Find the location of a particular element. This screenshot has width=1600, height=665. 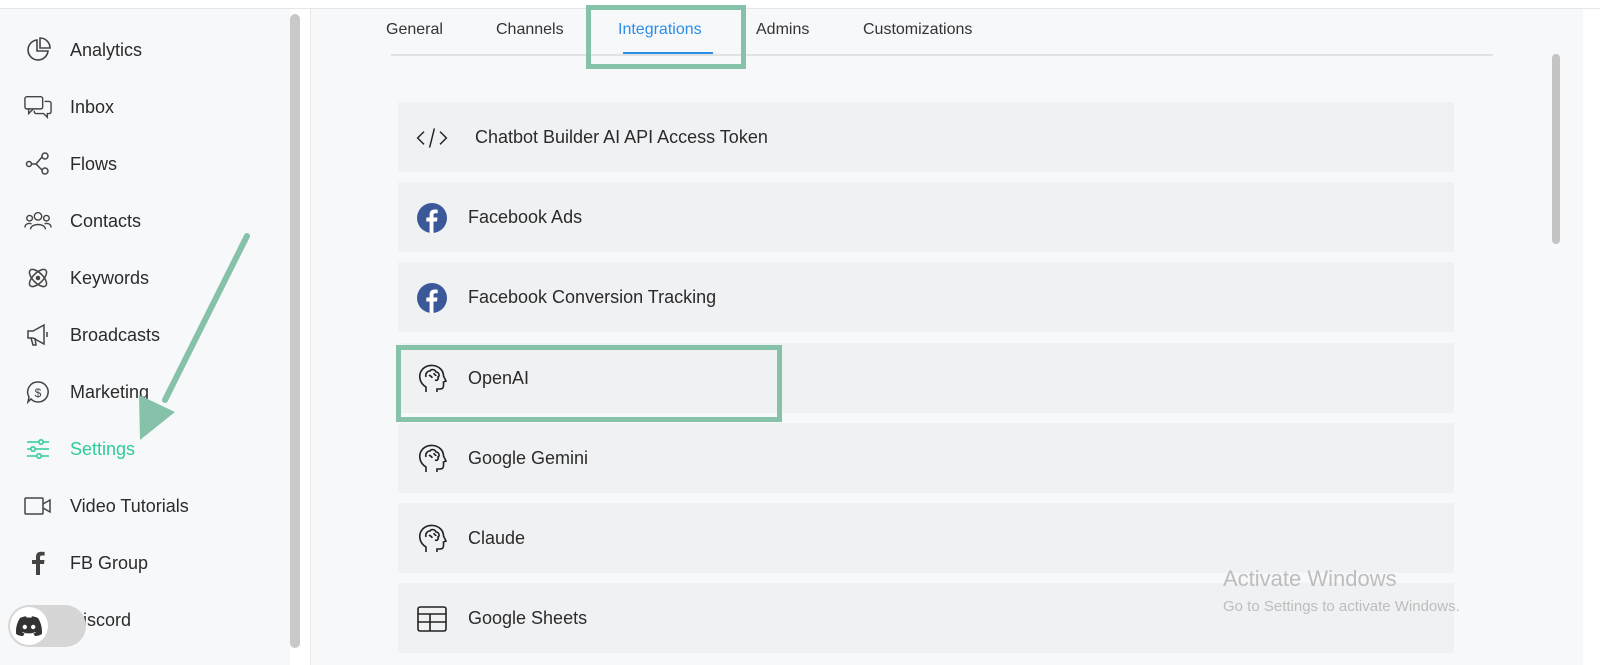

sidebar-item-label: Flows is located at coordinates (94, 163).